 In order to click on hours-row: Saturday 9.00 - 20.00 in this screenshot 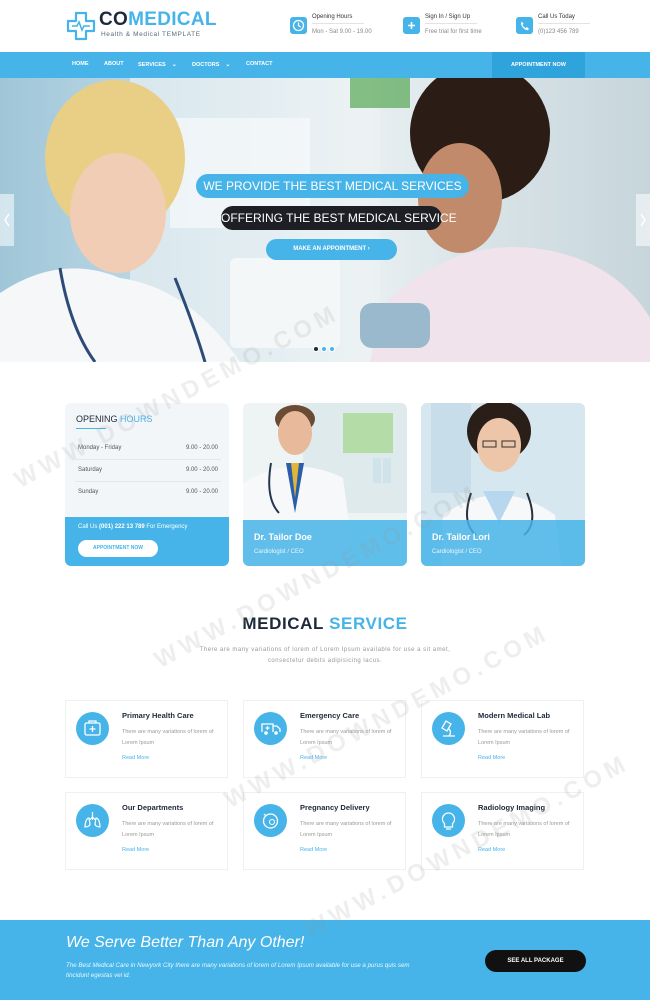, I will do `click(148, 472)`.